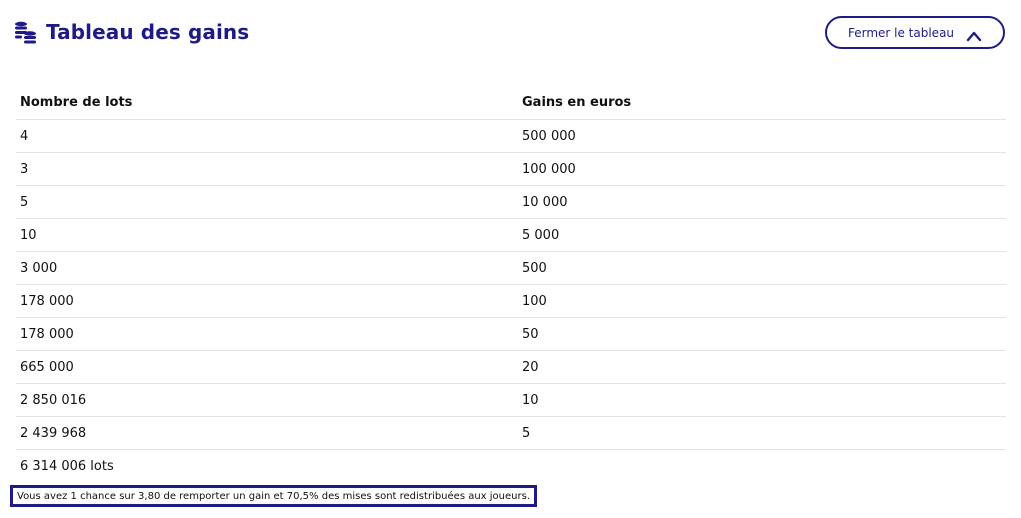 This screenshot has height=518, width=1021. What do you see at coordinates (24, 202) in the screenshot?
I see `lots-cell: 5` at bounding box center [24, 202].